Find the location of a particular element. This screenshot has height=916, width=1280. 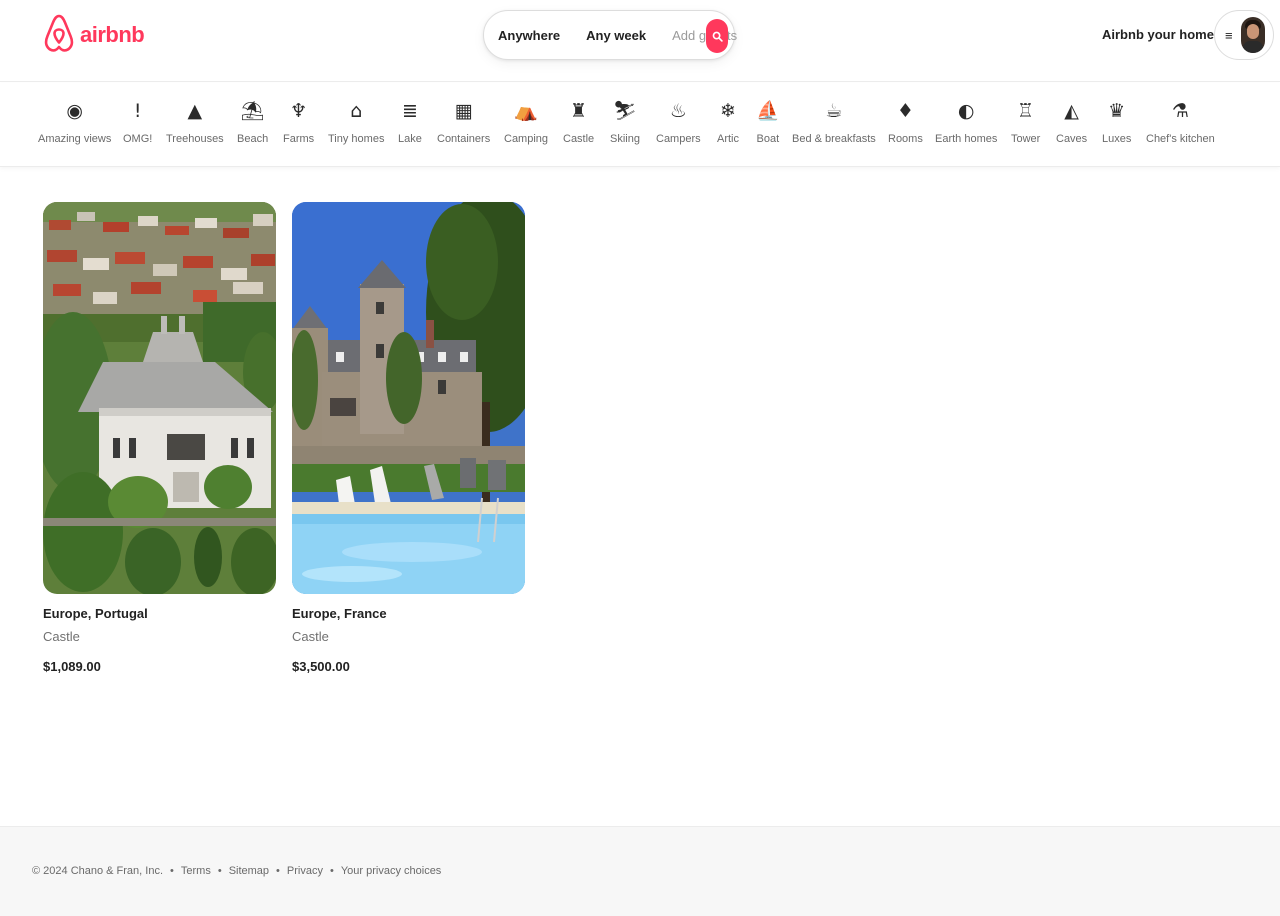

user-menu-button: ≡ is located at coordinates (1244, 35).